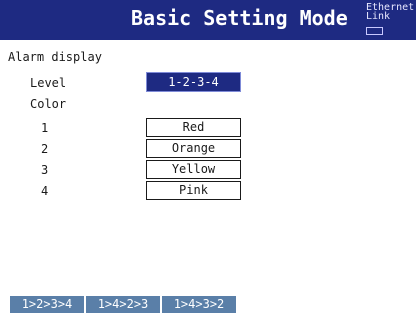 The image size is (416, 315). I want to click on color-field-1: Red, so click(193, 127).